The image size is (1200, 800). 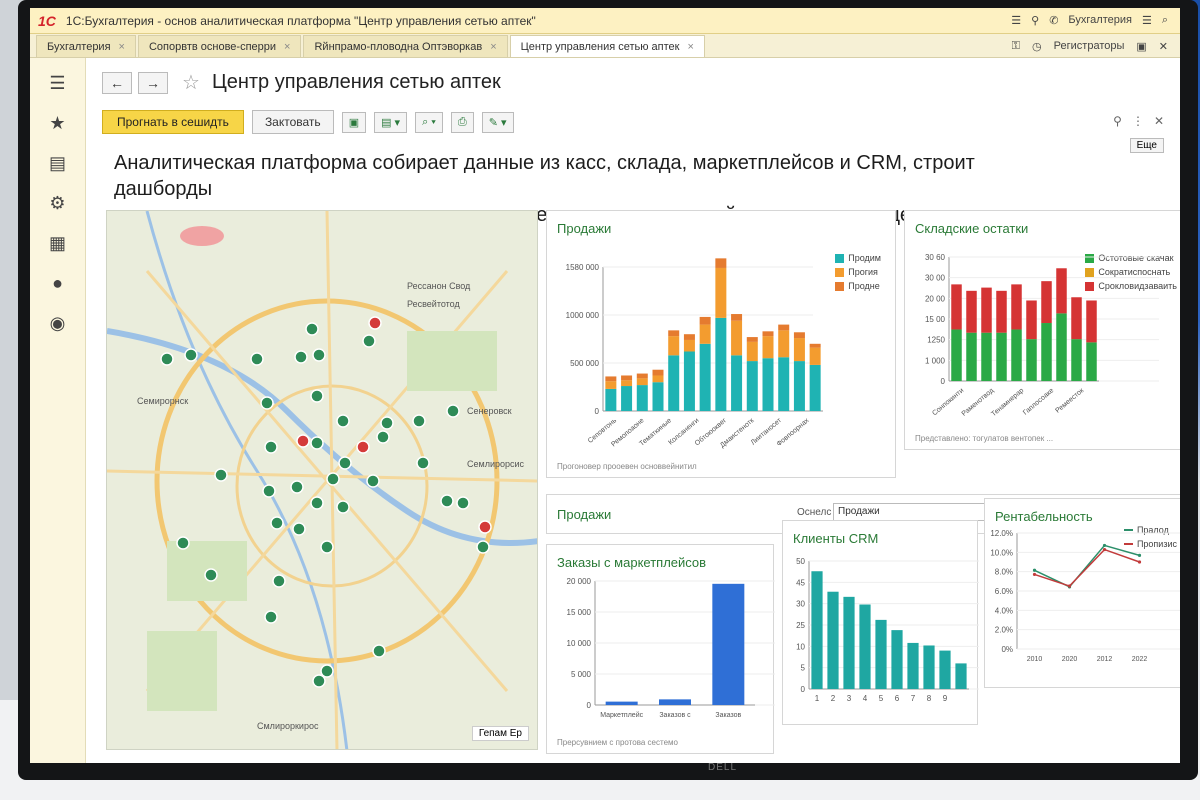 What do you see at coordinates (881, 698) in the screenshot?
I see `x-tick-label: 5` at bounding box center [881, 698].